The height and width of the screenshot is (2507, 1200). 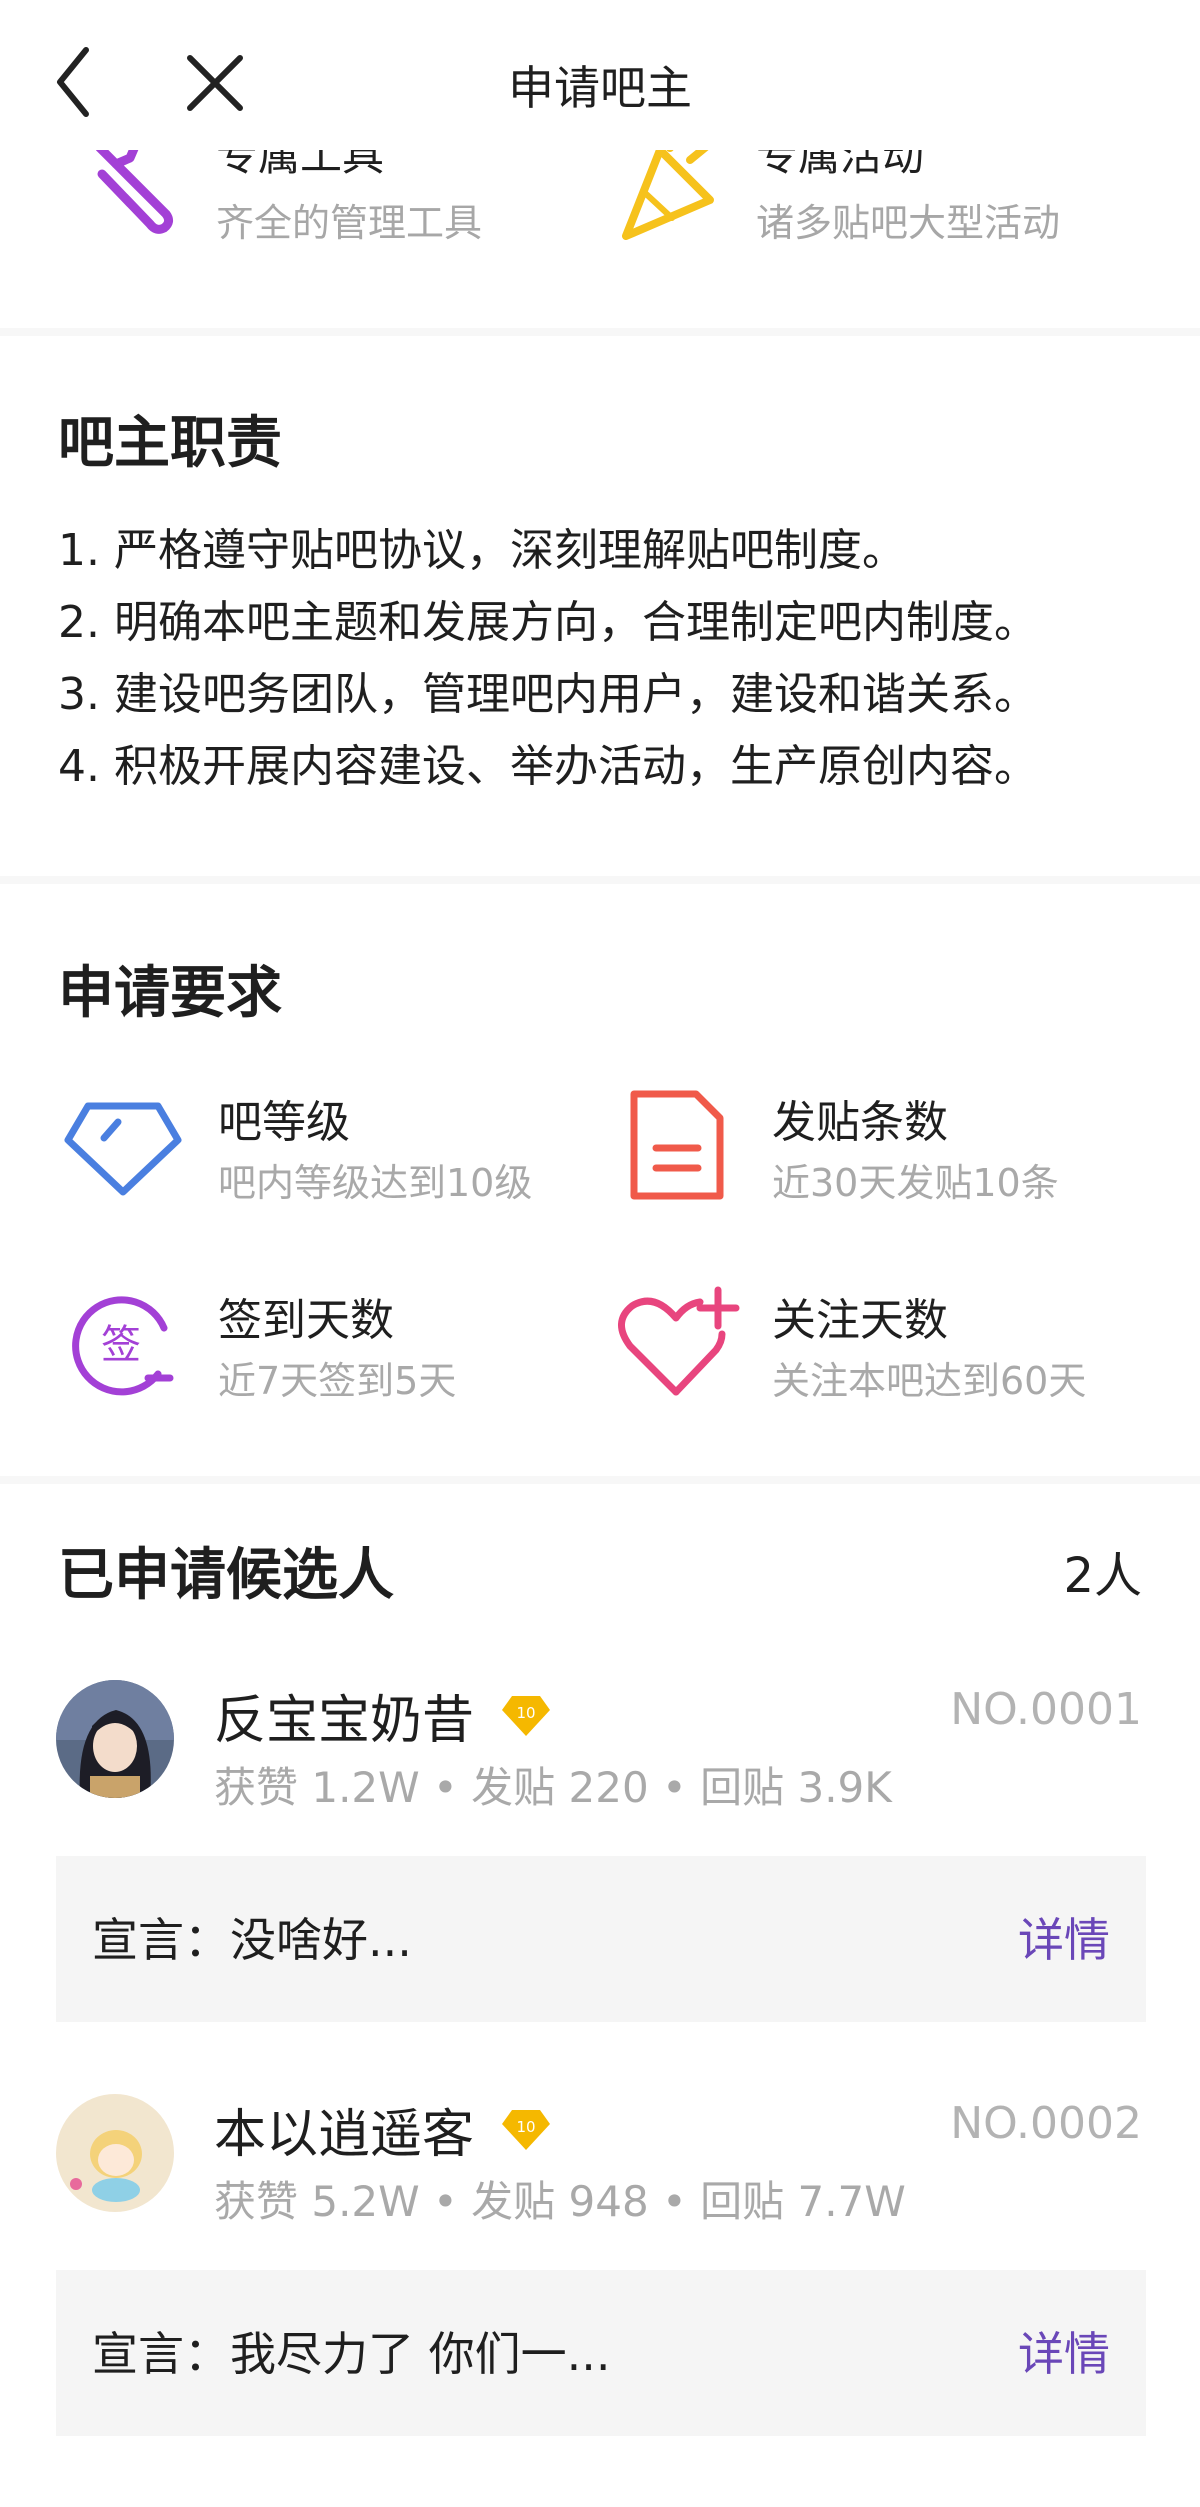 I want to click on duties-title: 吧主职责, so click(x=170, y=443).